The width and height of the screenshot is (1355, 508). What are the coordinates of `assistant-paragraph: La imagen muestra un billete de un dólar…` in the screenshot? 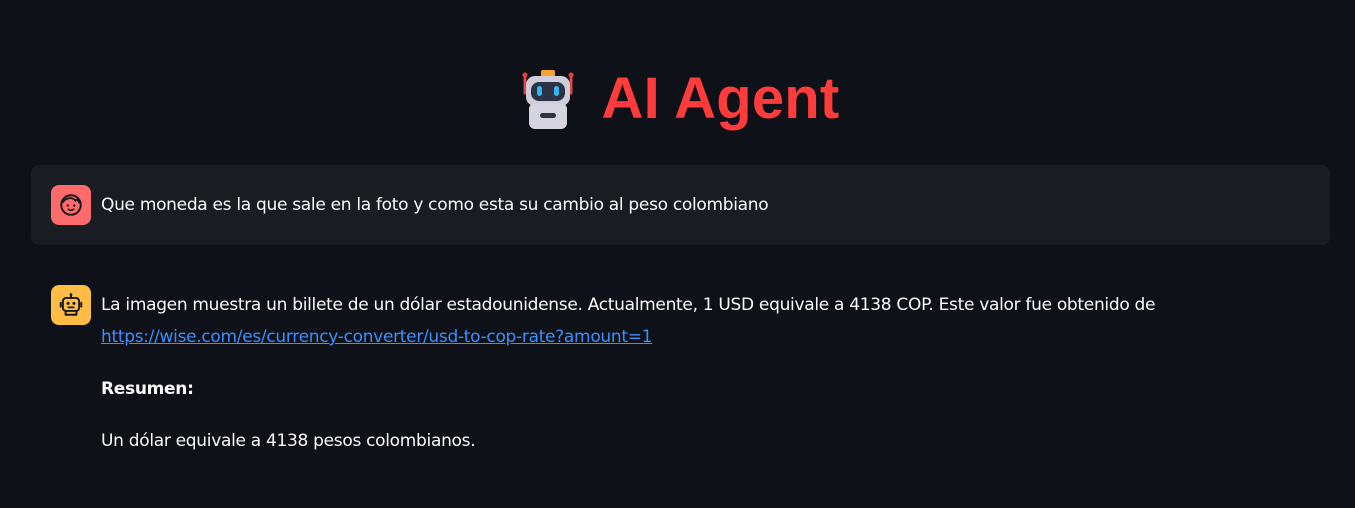 It's located at (628, 321).